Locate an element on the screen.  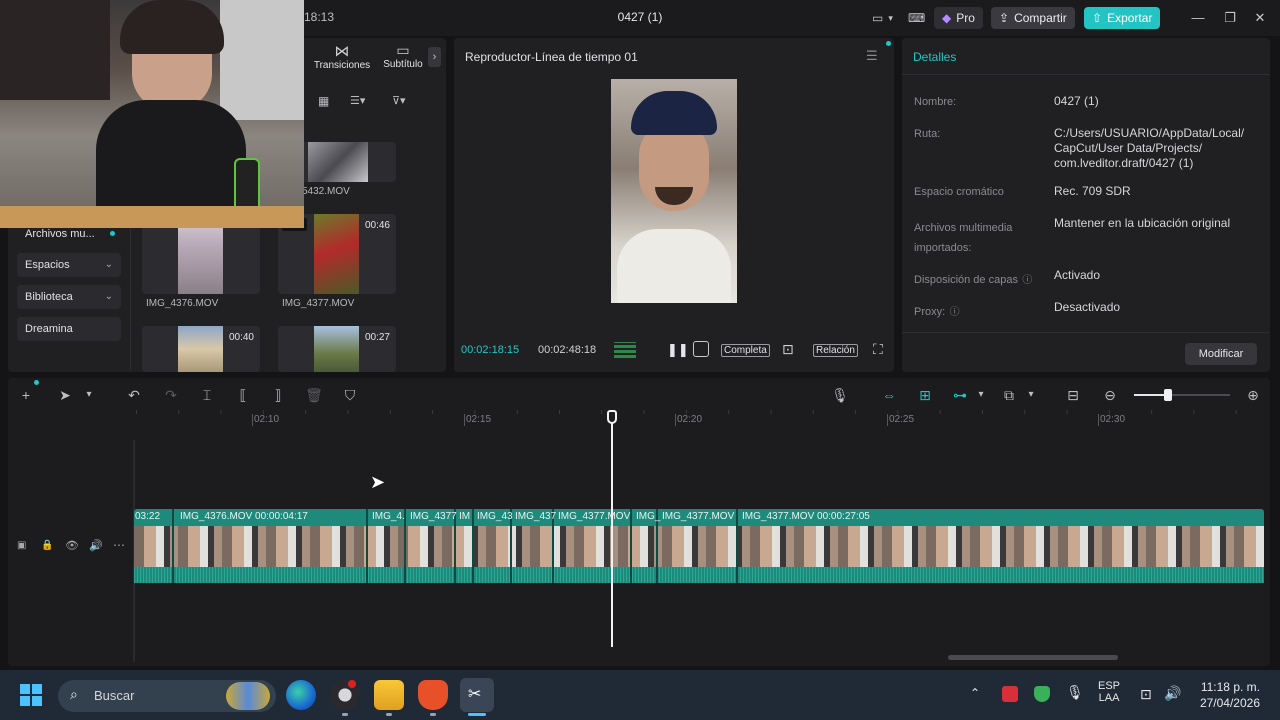
chevron-up-icon: ⌃ is located at coordinates (975, 693).